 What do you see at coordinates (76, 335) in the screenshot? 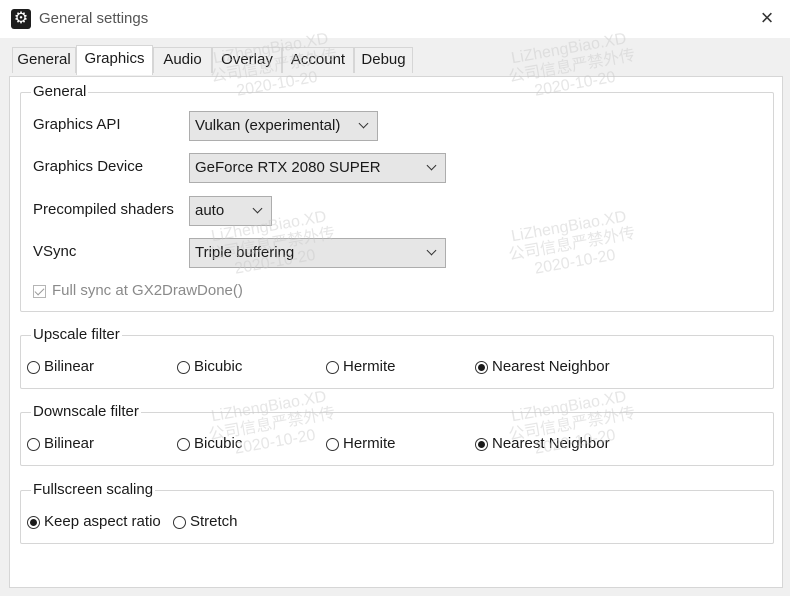
I see `upscale-filter-legend: Upscale filter` at bounding box center [76, 335].